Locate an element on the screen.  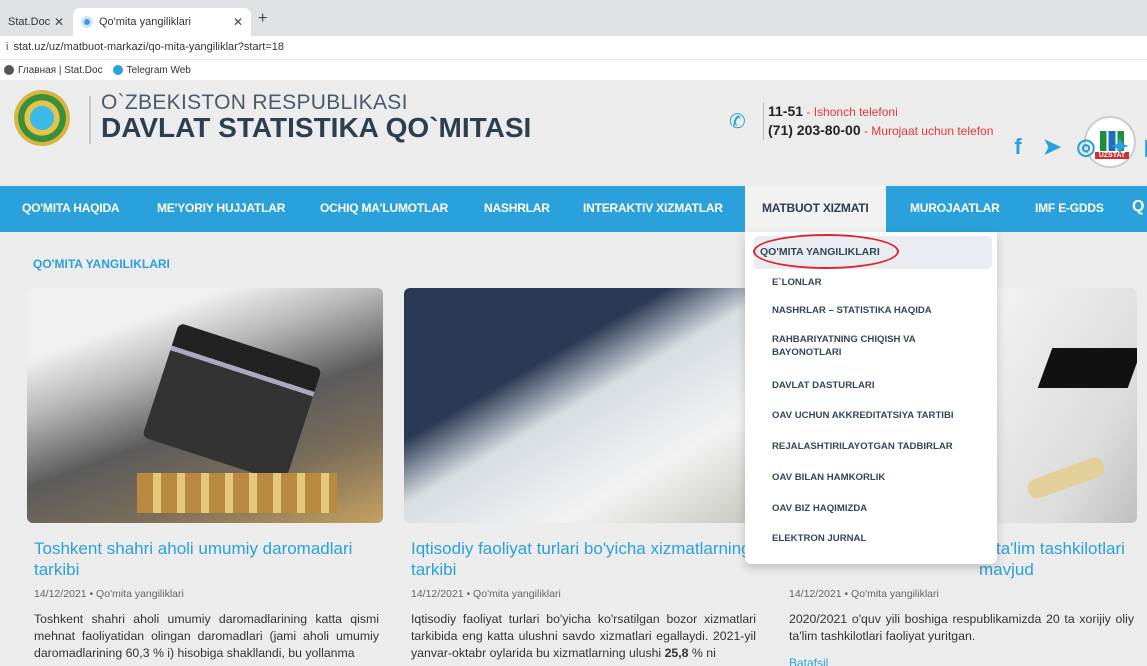
new-tab-icon: + is located at coordinates (262, 19).